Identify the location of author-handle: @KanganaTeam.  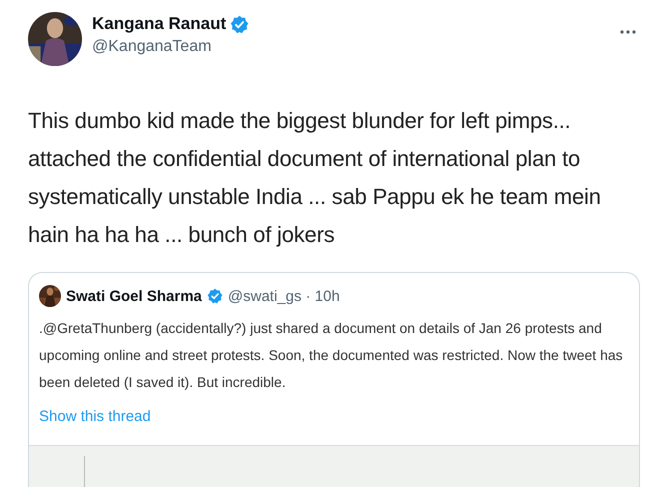
(351, 47).